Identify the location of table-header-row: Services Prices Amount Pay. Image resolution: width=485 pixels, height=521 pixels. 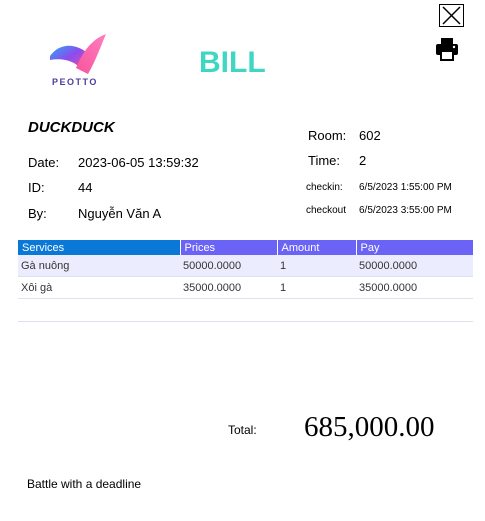
(245, 247).